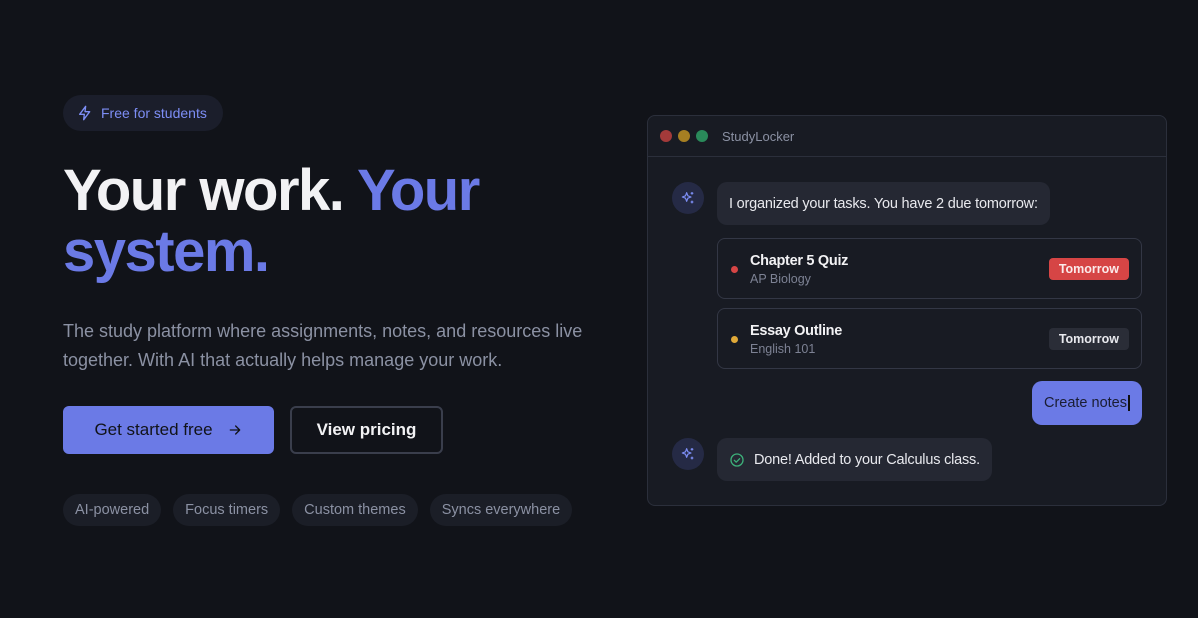 The image size is (1198, 618). Describe the element at coordinates (780, 279) in the screenshot. I see `task-course: AP Biology` at that location.